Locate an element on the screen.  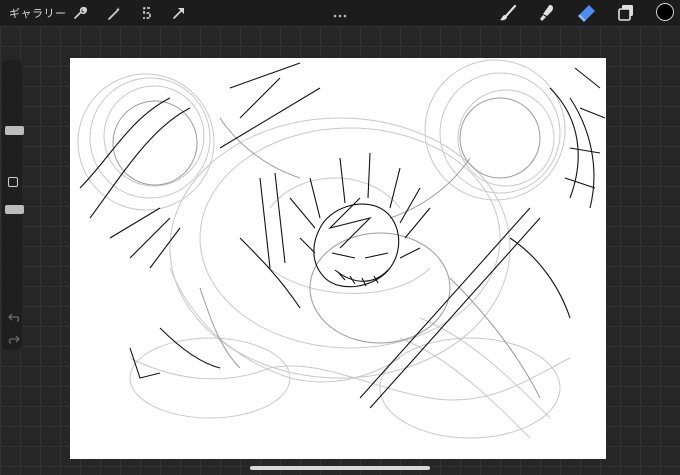
layers-icon is located at coordinates (626, 13).